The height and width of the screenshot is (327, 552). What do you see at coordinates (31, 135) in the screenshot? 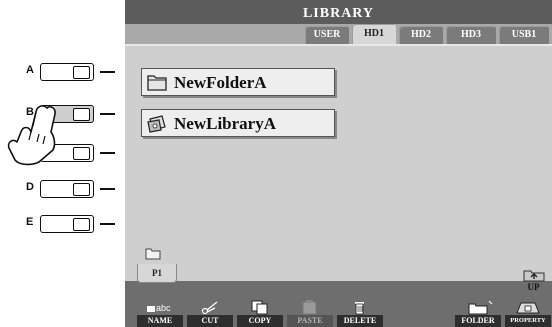
I see `pointing-hand-icon` at bounding box center [31, 135].